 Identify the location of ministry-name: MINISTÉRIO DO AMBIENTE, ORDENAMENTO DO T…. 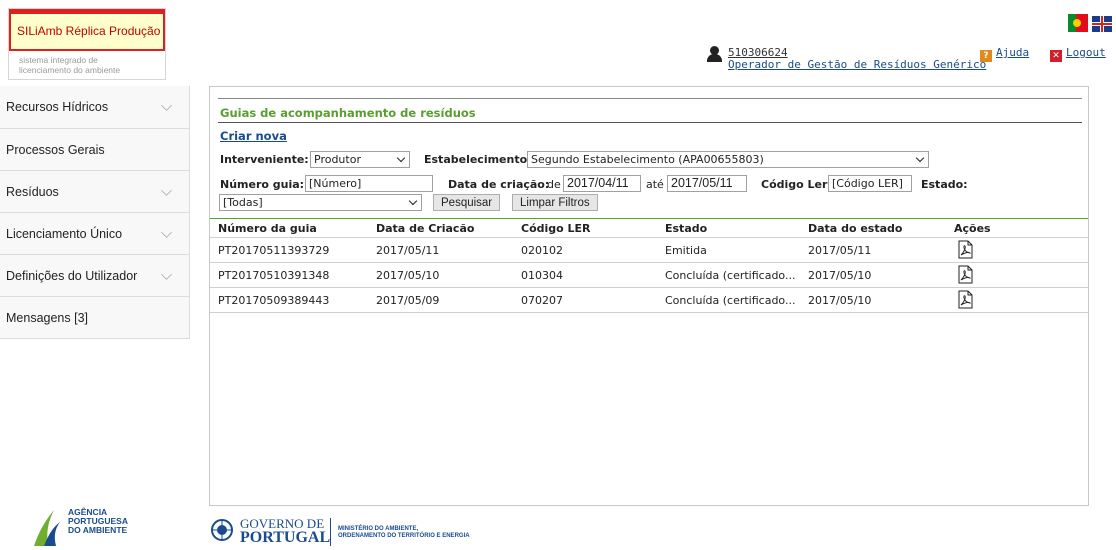
(404, 533).